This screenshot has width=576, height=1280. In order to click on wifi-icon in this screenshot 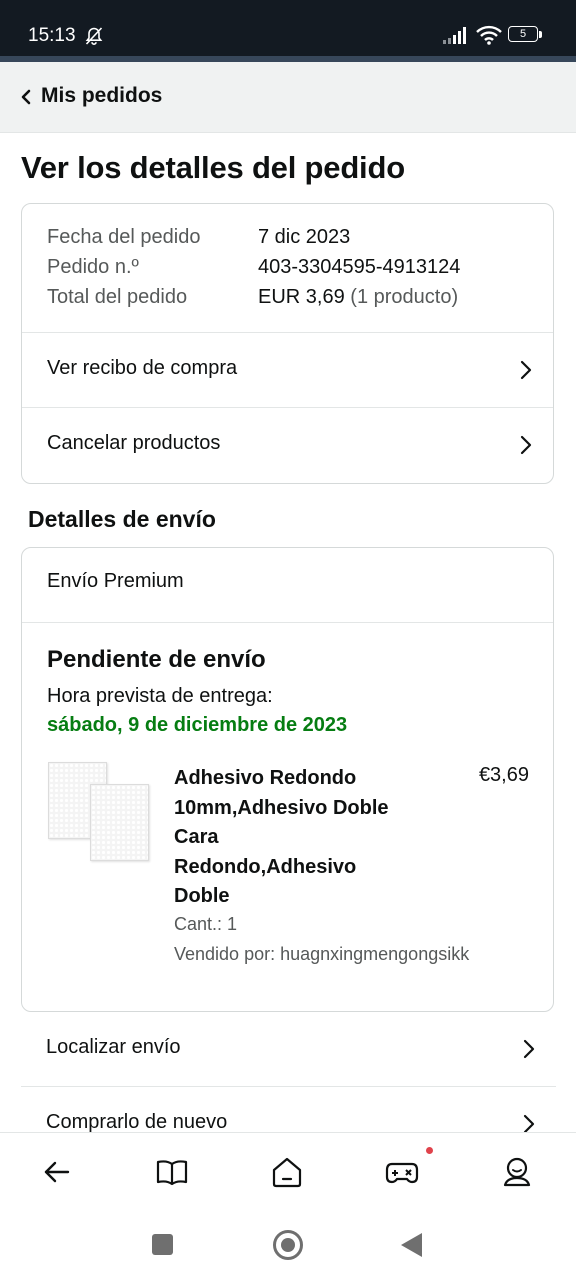, I will do `click(489, 35)`.